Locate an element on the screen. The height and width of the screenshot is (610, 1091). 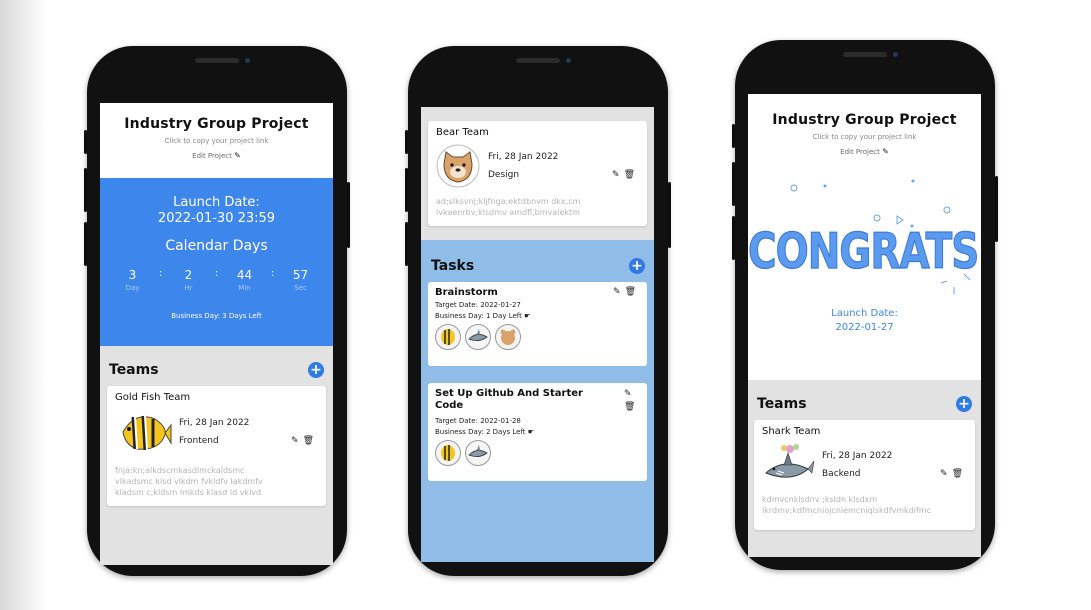
team-name: Gold Fish Team is located at coordinates (153, 397).